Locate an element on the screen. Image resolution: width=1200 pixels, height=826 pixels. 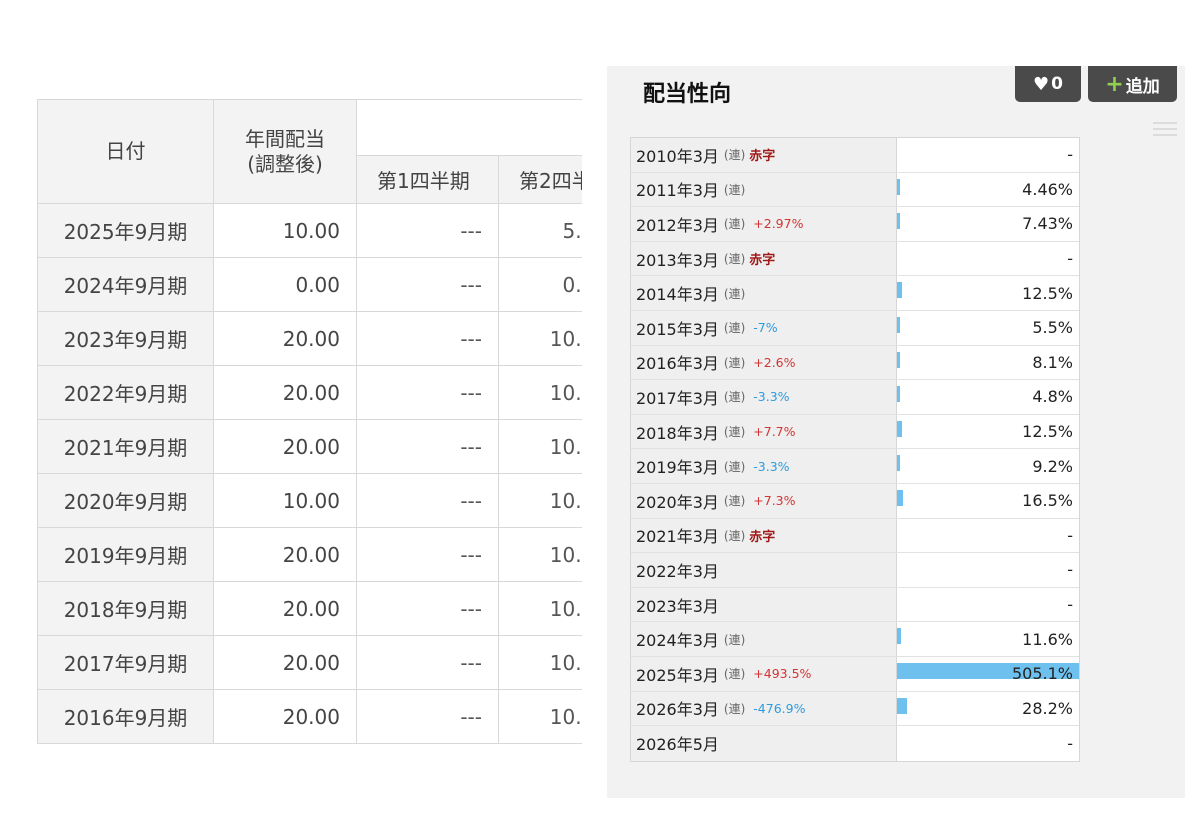
table-row: 2020年9月期10.00---10.00 is located at coordinates (309, 500).